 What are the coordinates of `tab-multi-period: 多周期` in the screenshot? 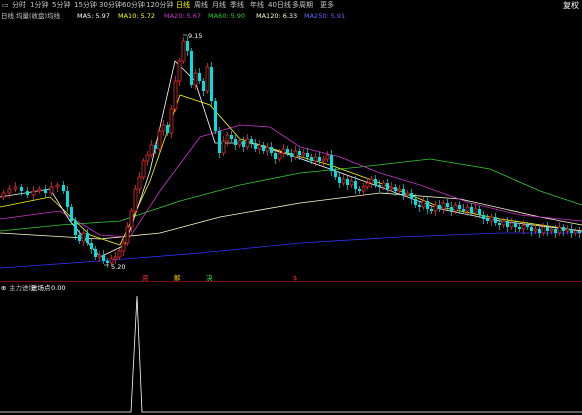 It's located at (302, 5).